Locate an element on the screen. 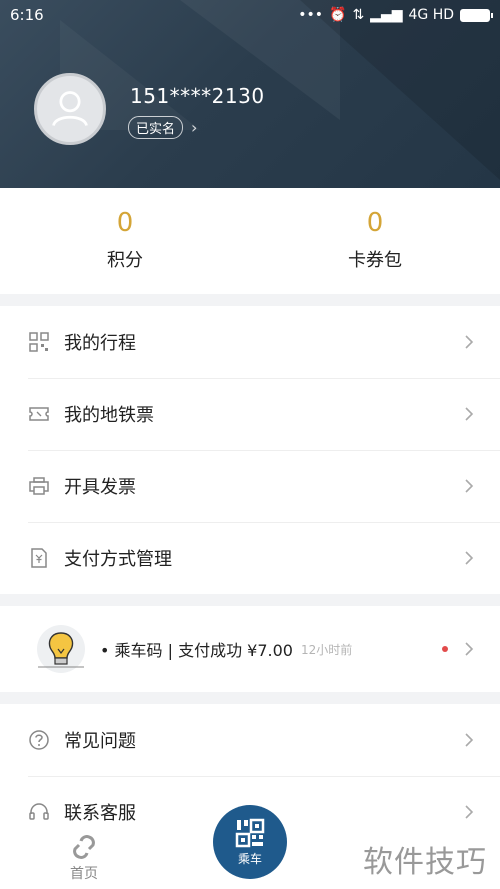 The width and height of the screenshot is (500, 889). menu-label: 我的行程 is located at coordinates (100, 343).